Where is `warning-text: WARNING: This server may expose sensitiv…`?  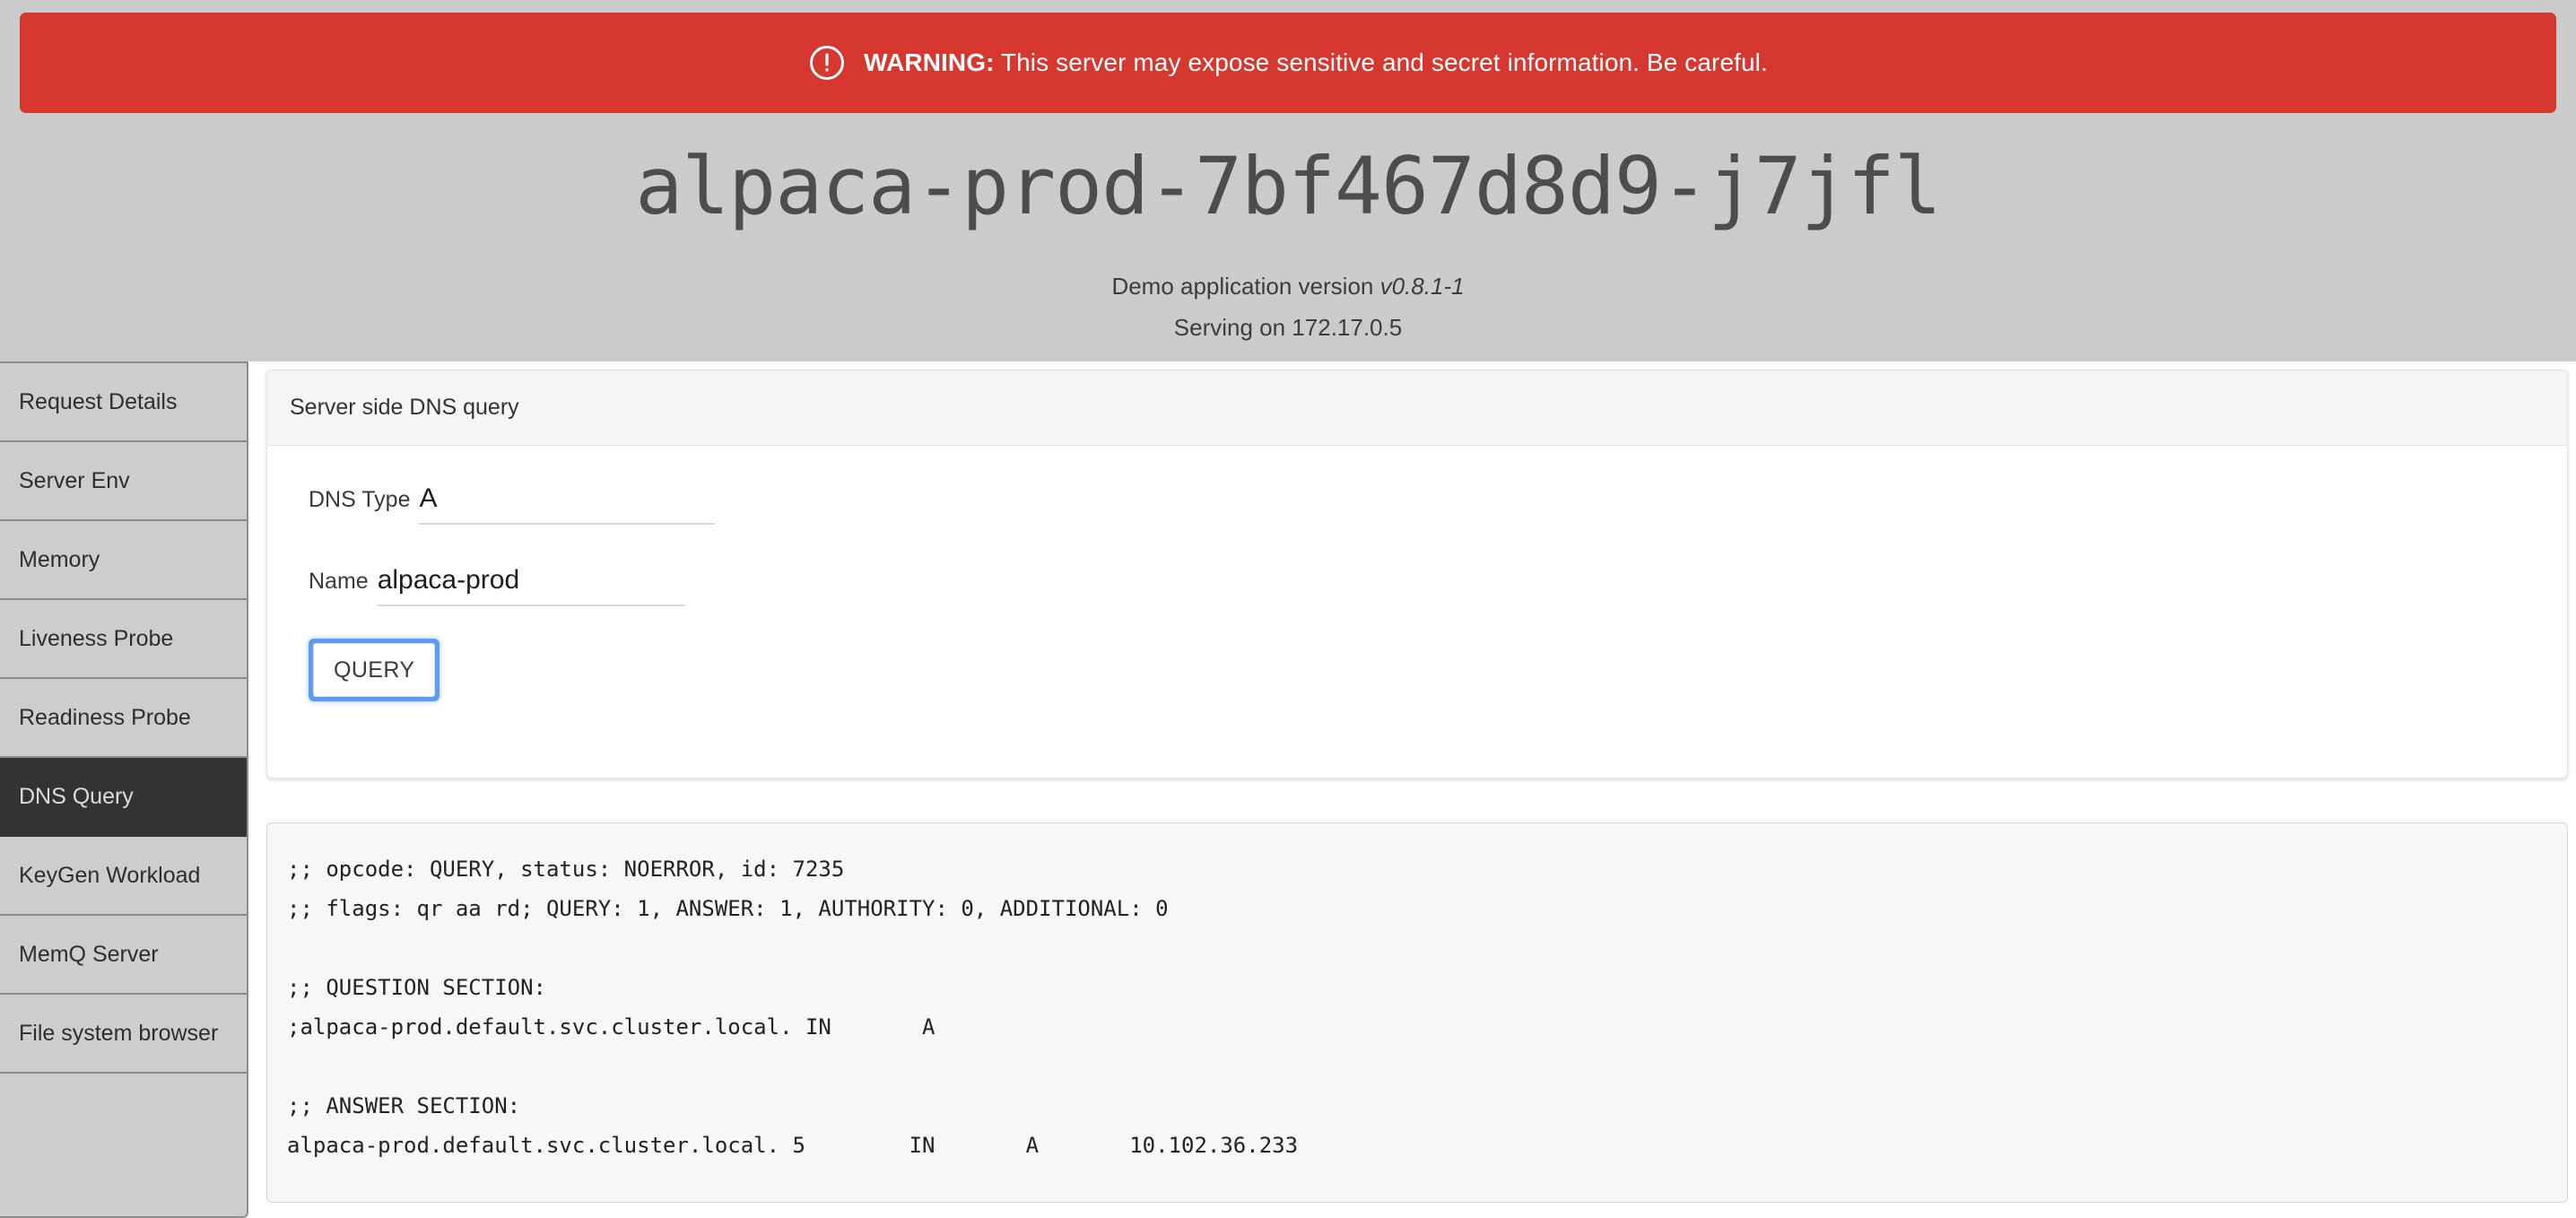
warning-text: WARNING: This server may expose sensitiv… is located at coordinates (1316, 63).